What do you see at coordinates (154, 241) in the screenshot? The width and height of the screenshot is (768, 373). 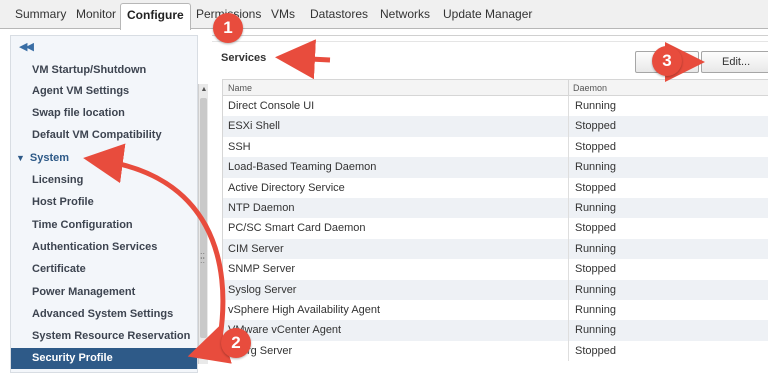 I see `arrow-2-to-system` at bounding box center [154, 241].